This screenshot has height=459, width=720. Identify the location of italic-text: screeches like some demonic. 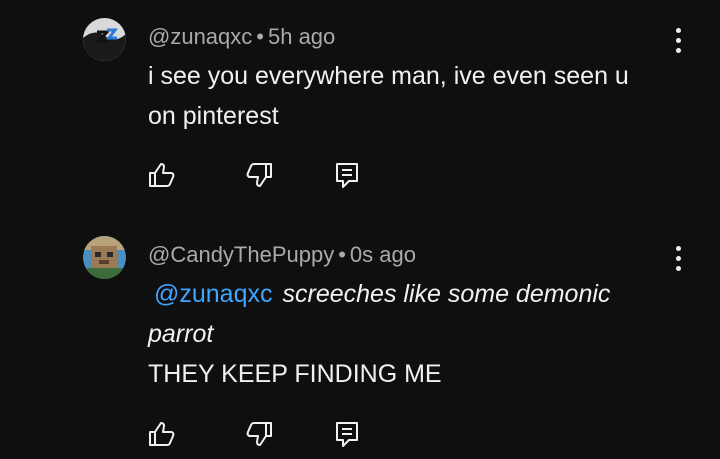
(446, 294).